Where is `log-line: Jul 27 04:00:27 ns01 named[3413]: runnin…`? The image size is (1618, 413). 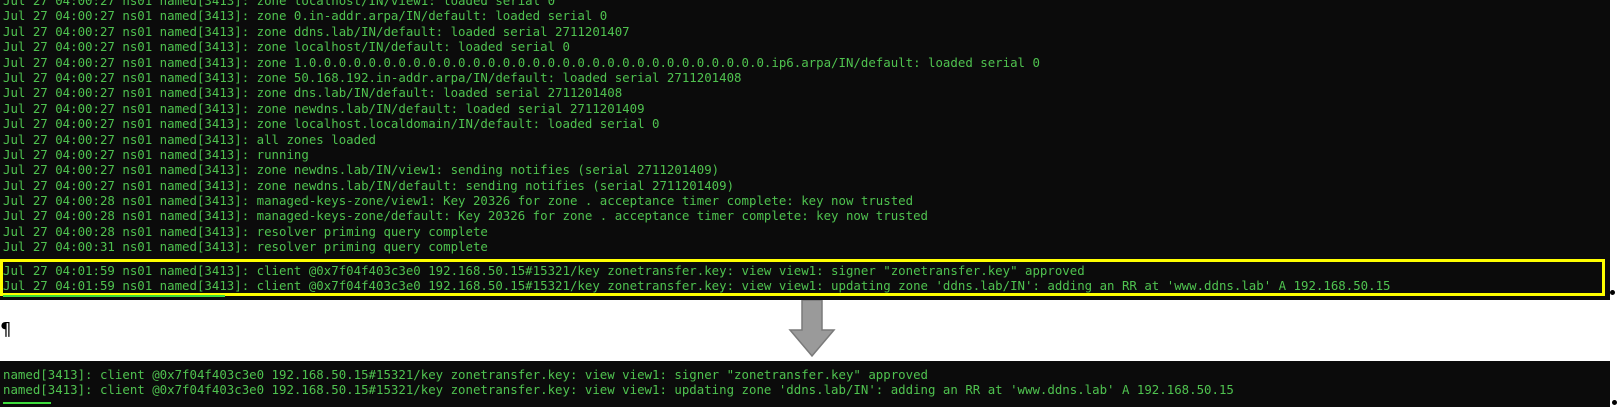 log-line: Jul 27 04:00:27 ns01 named[3413]: runnin… is located at coordinates (156, 154).